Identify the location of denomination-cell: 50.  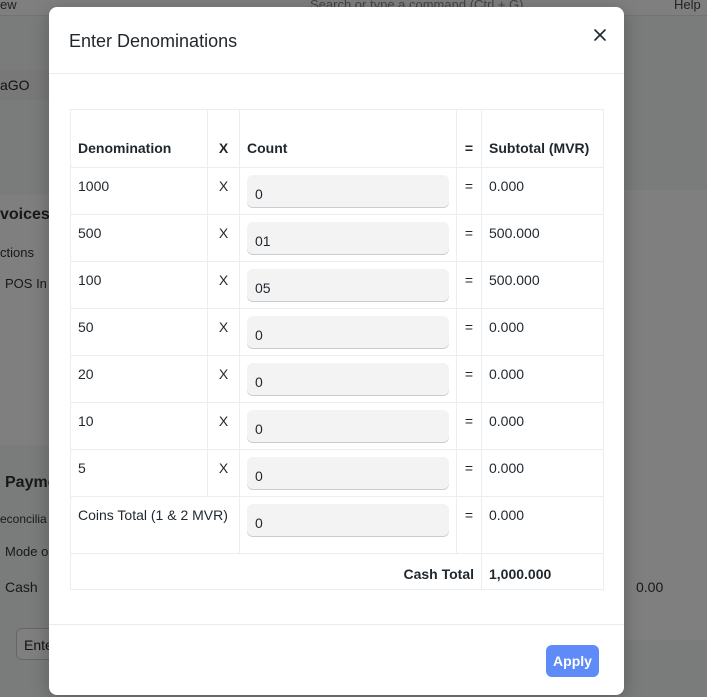
(139, 332).